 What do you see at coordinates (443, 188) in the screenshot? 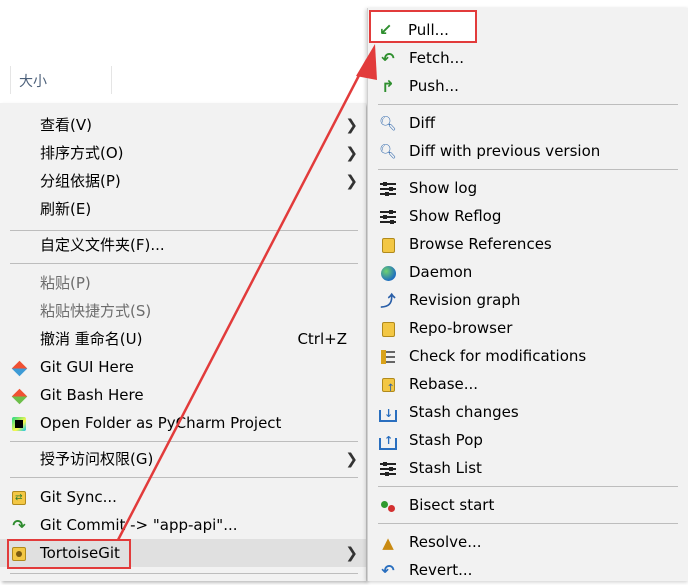
I see `menu-item-label: Show log` at bounding box center [443, 188].